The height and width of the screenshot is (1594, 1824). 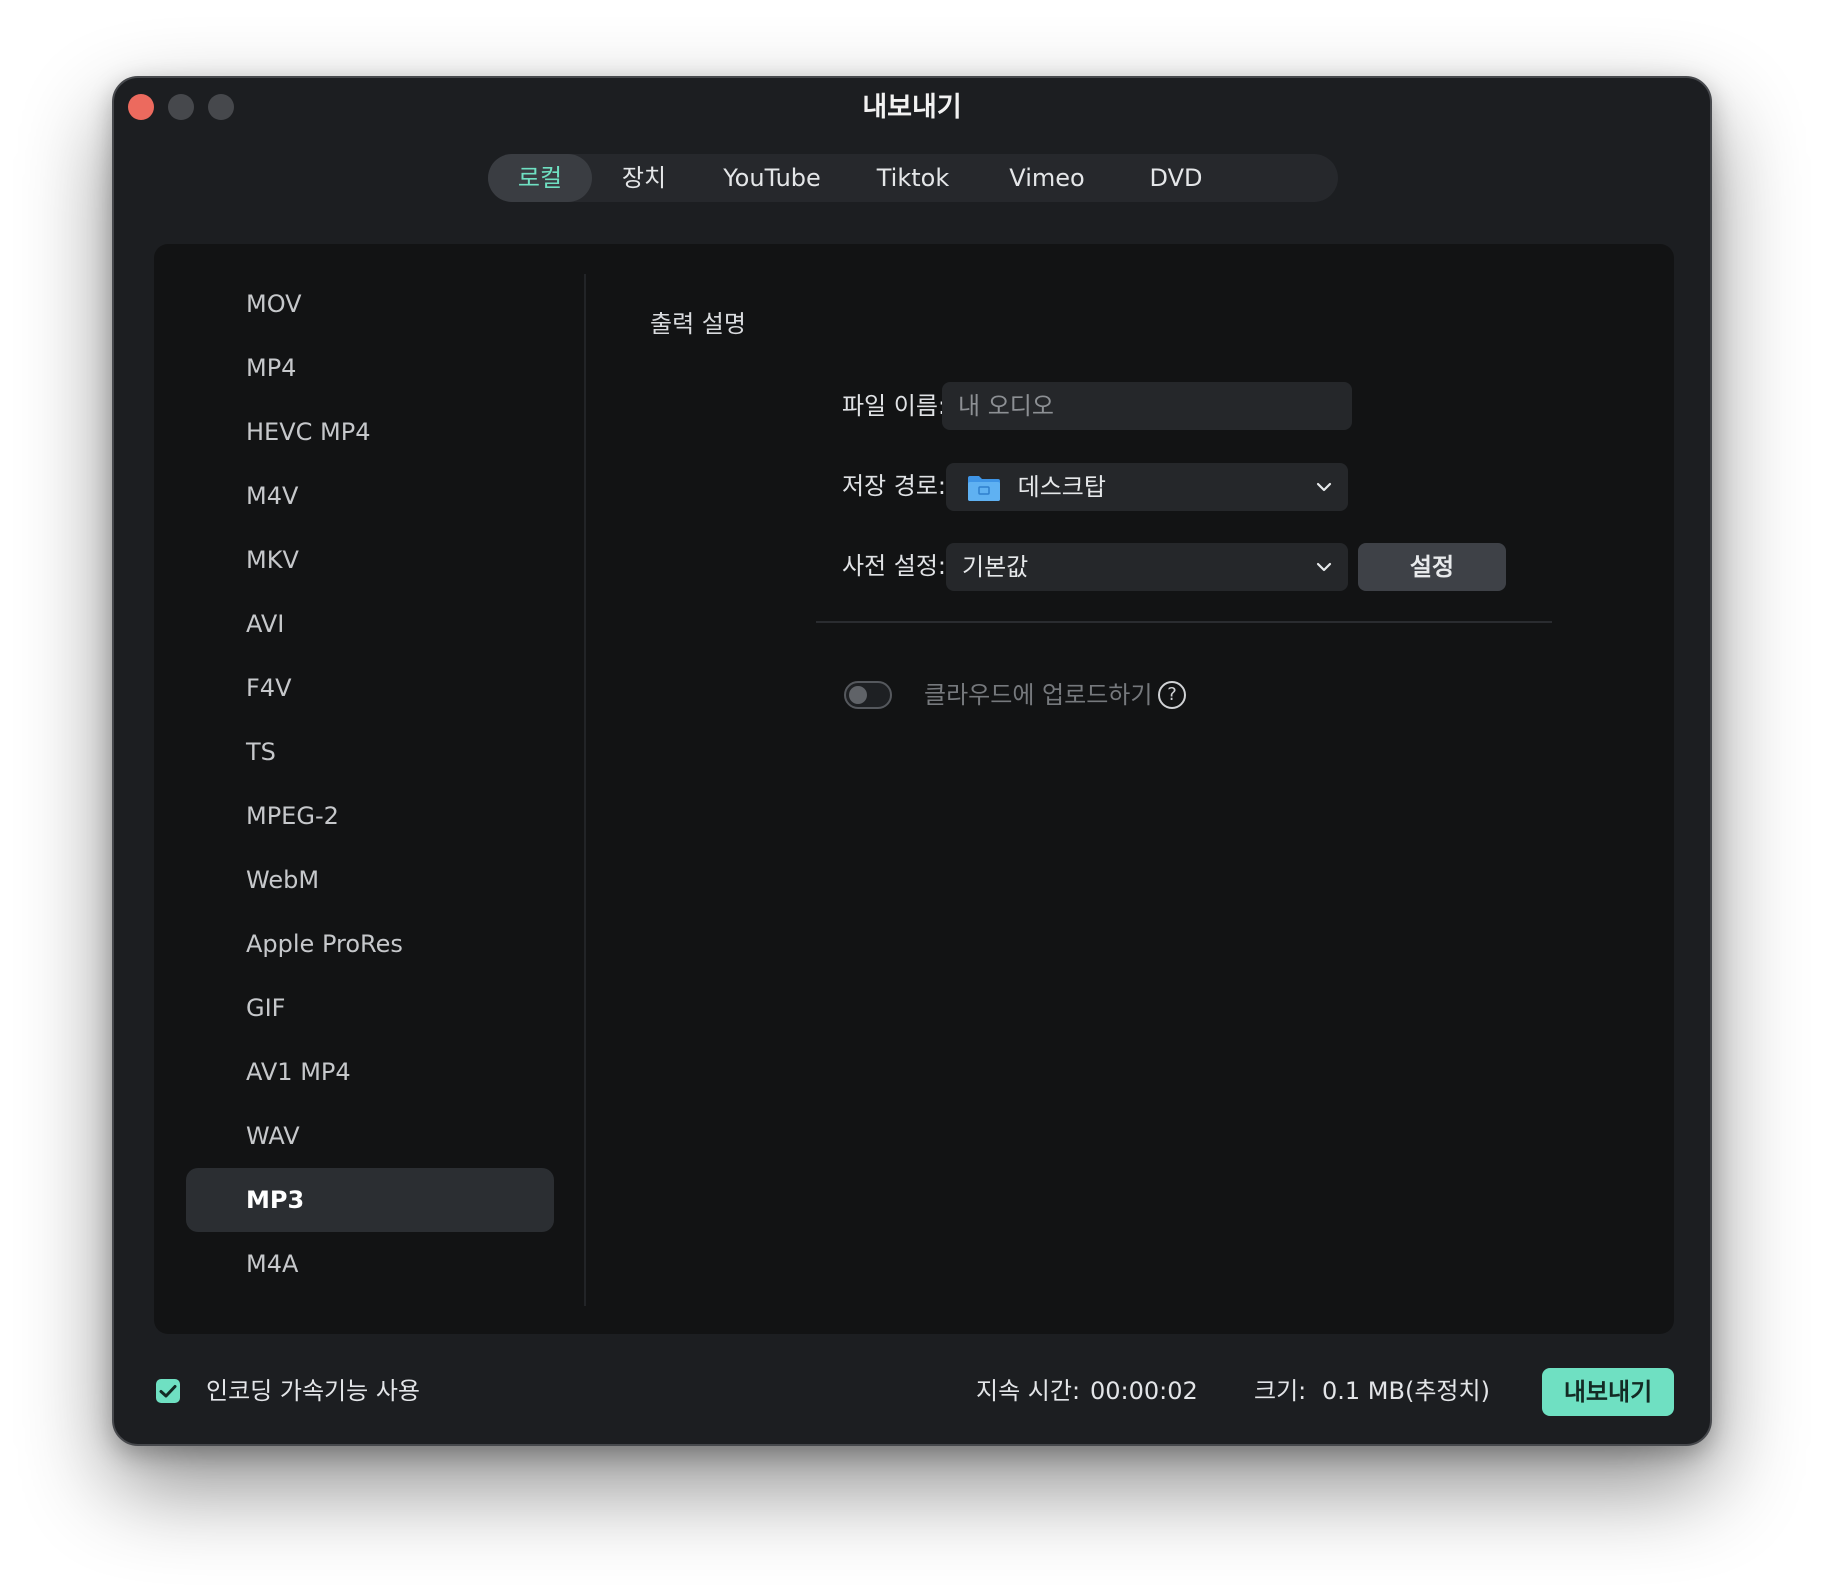 I want to click on destination-tab-bar: 로컬 장치 YouTube Tiktok Vimeo DVD, so click(x=913, y=178).